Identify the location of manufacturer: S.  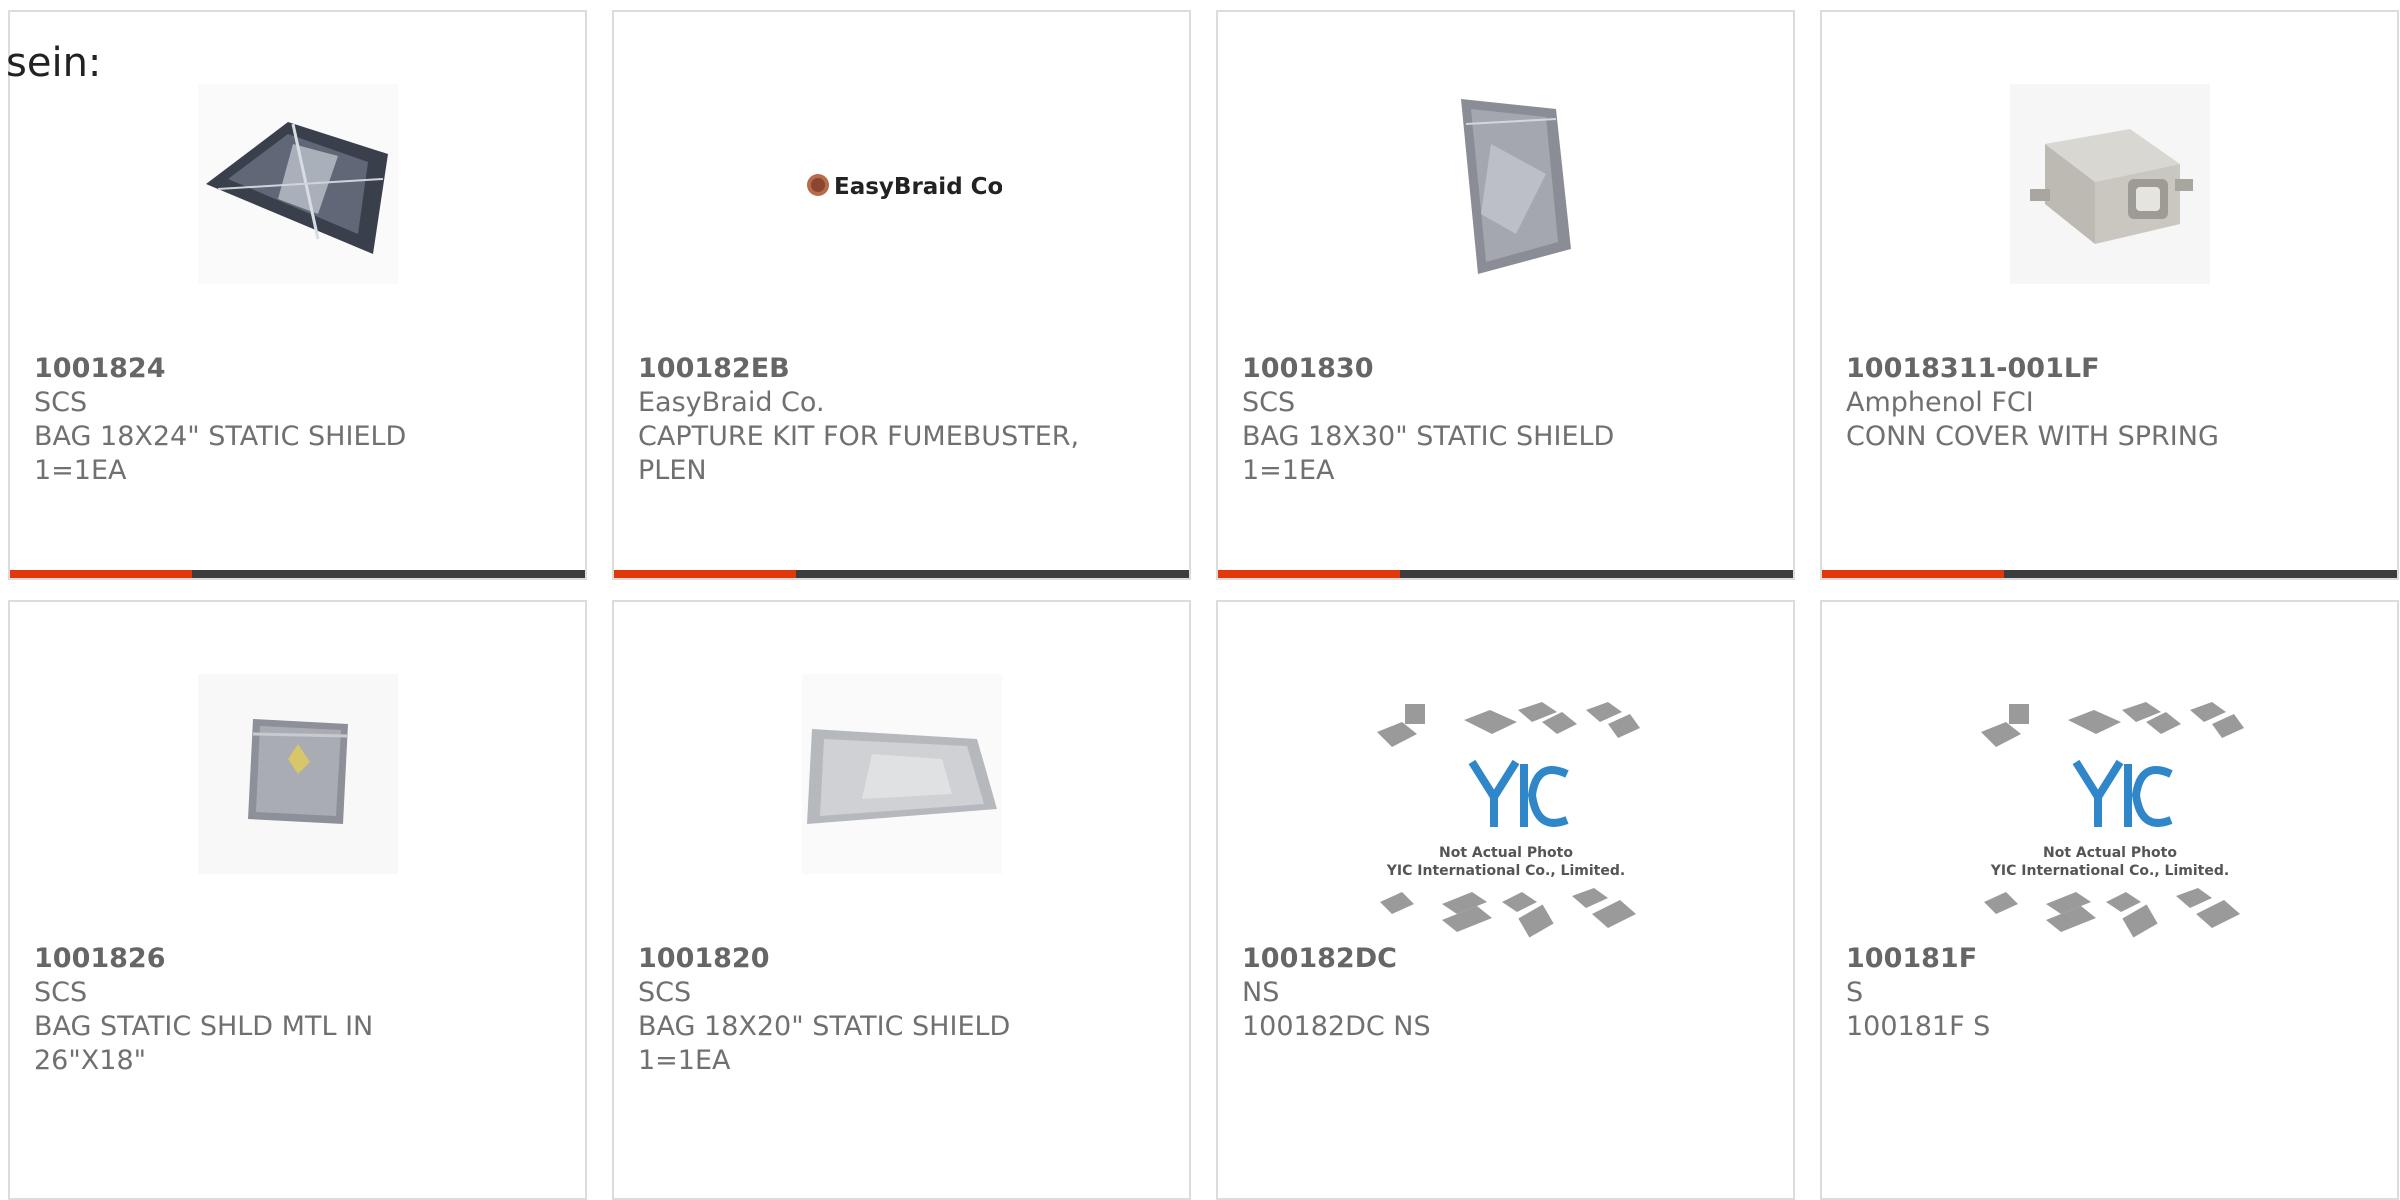
(1855, 992).